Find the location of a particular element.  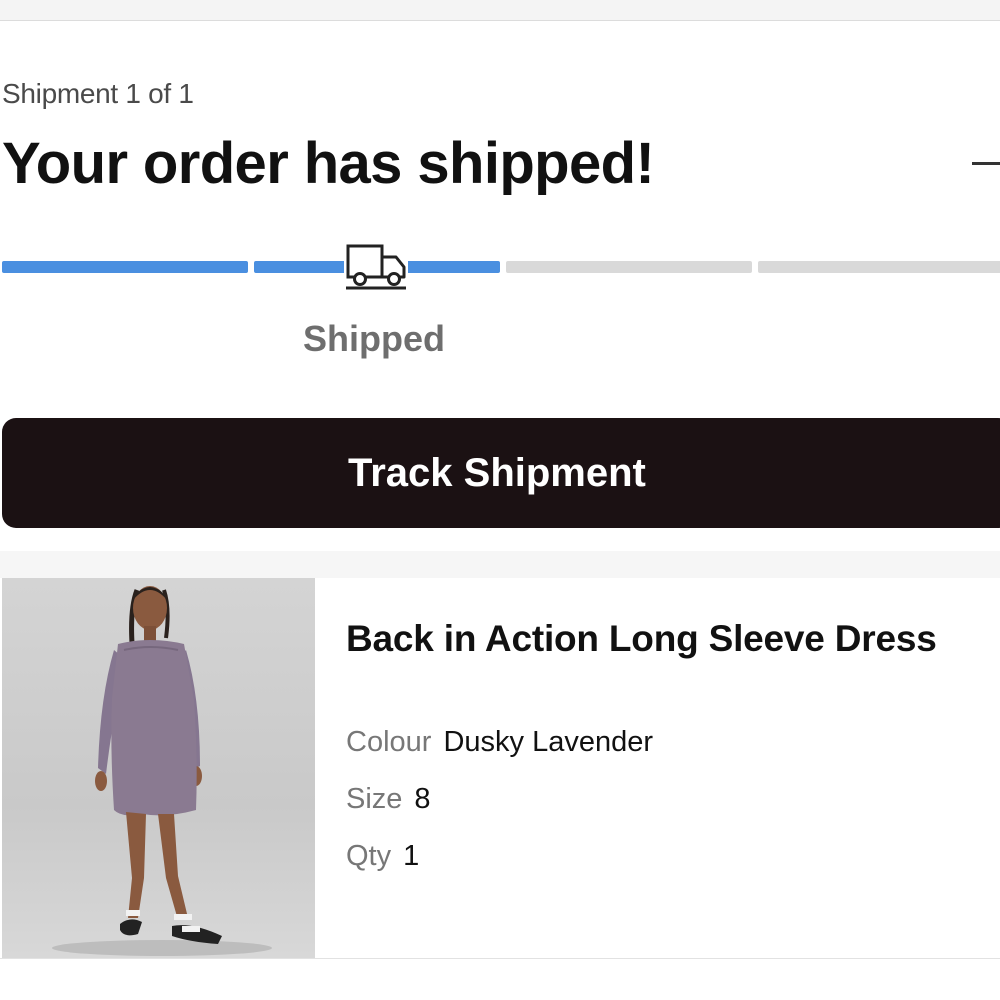

attribute-colour: Colour Dusky Lavender is located at coordinates (499, 742).